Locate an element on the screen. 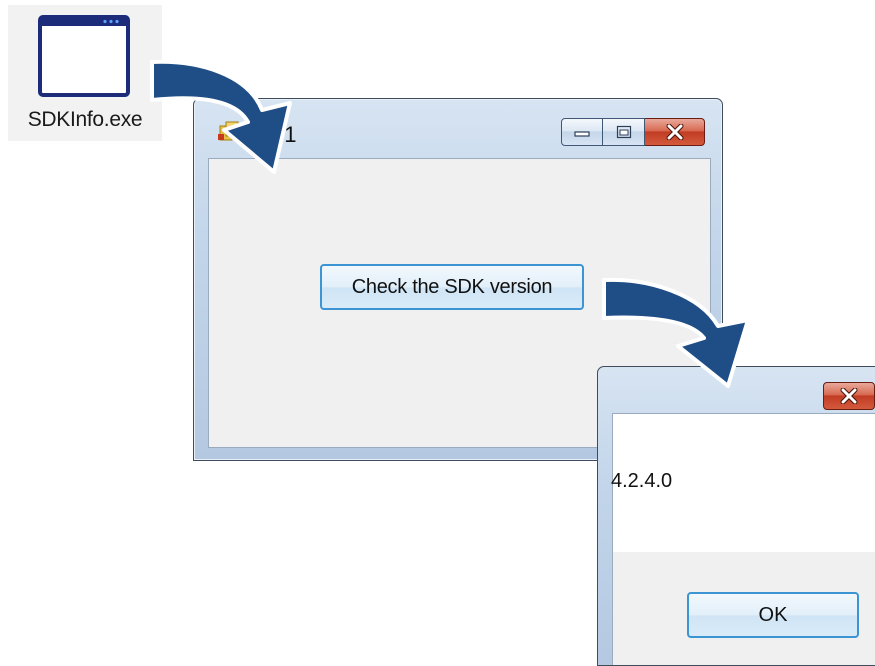 This screenshot has width=875, height=666. caption-buttons is located at coordinates (633, 133).